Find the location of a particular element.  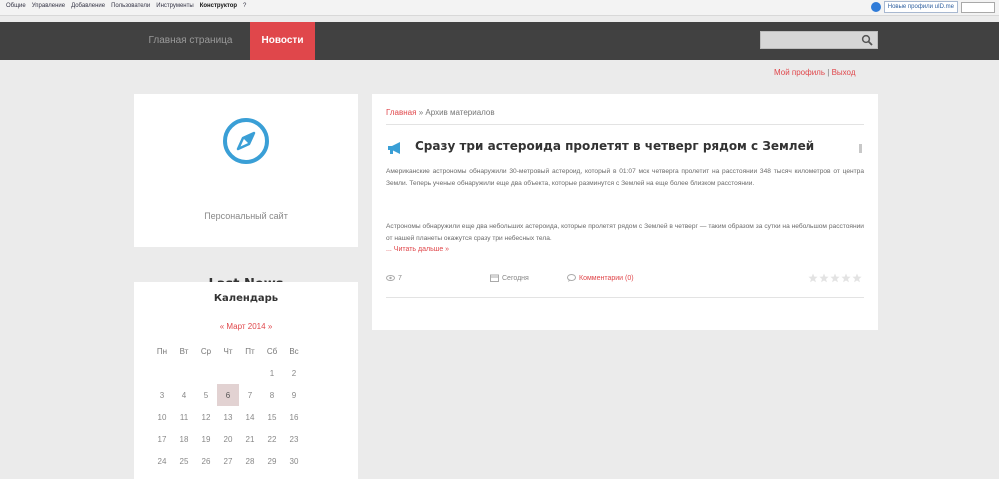

admin-menu-manage: Управление is located at coordinates (48, 6).